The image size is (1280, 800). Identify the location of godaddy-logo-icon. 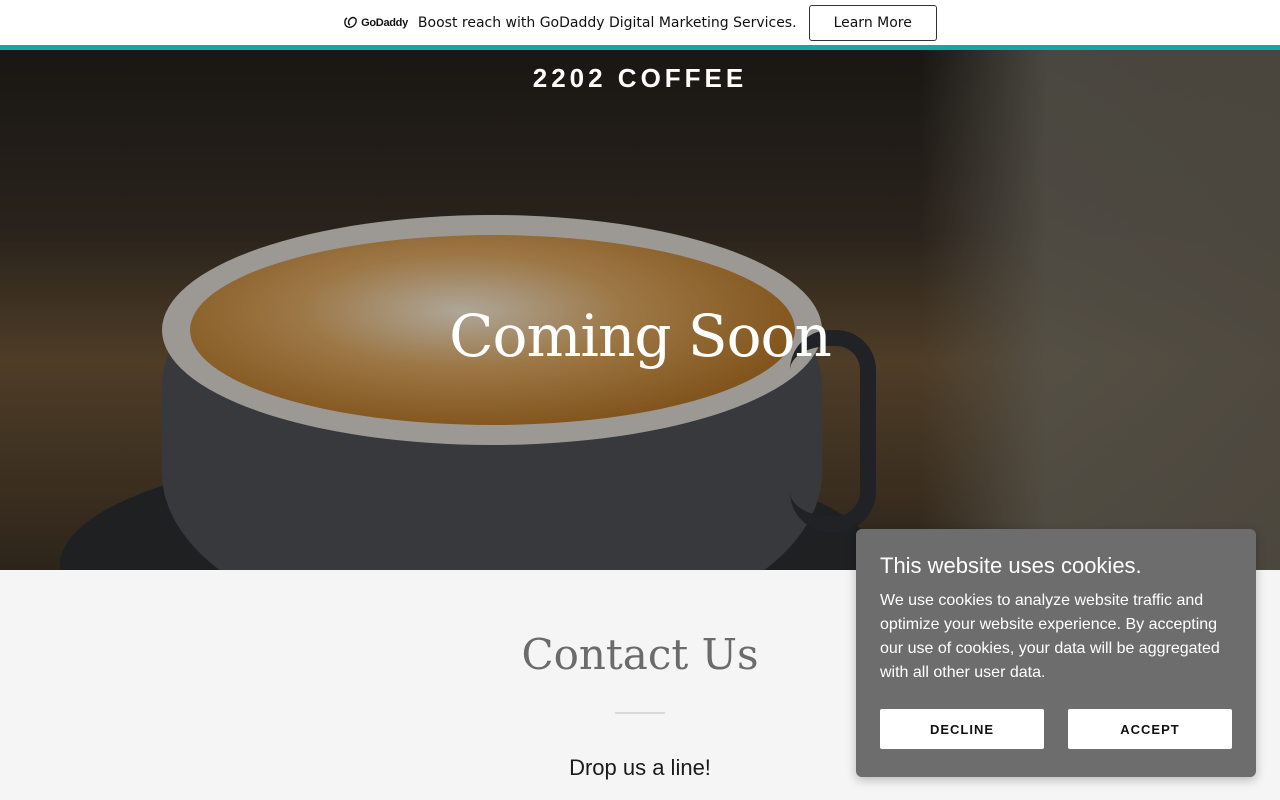
(350, 22).